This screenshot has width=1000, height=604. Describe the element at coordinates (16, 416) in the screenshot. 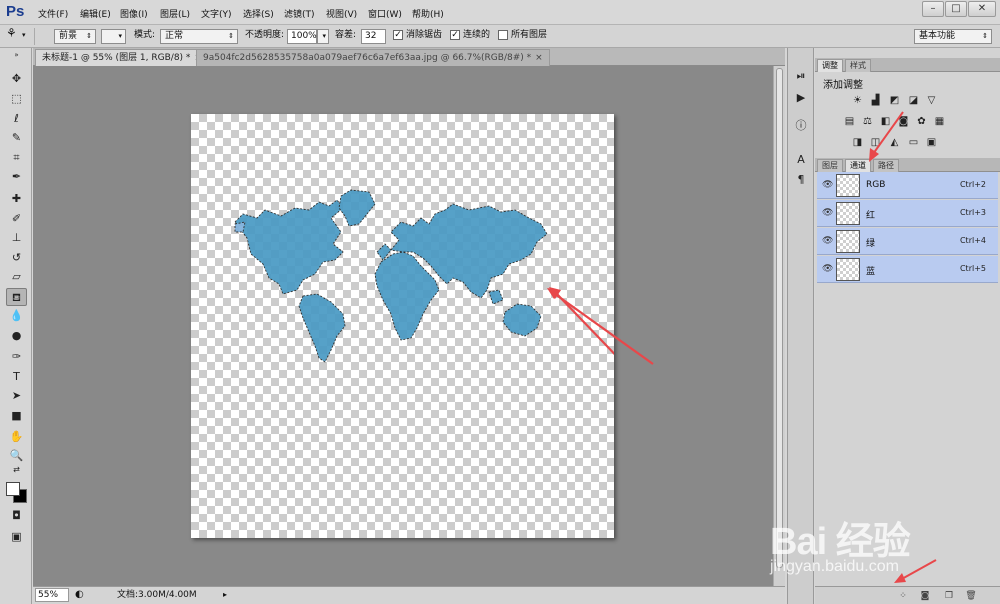

I see `rectangle-tool-icon: ■` at that location.